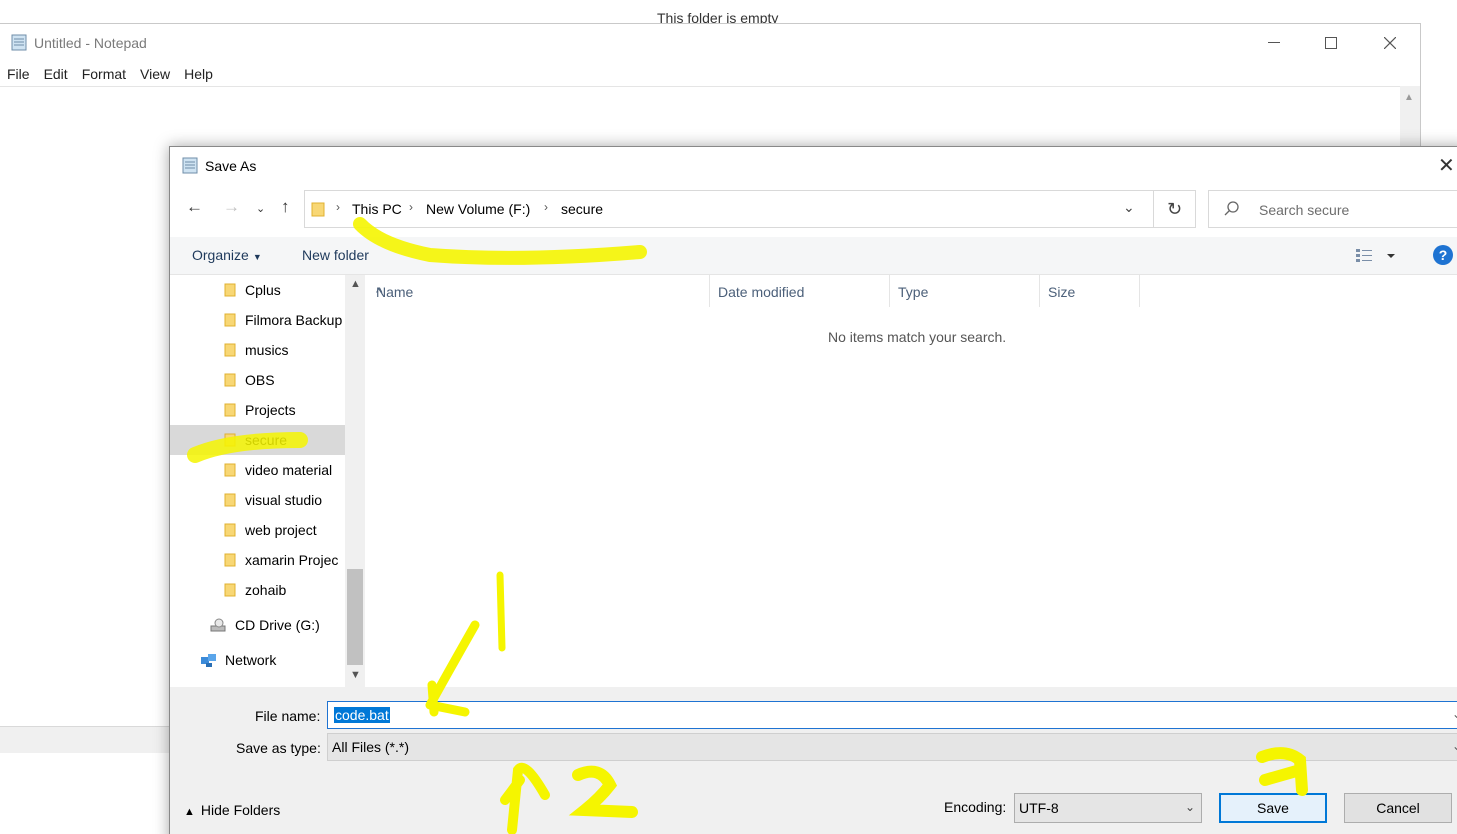  I want to click on menu-format: Format, so click(104, 75).